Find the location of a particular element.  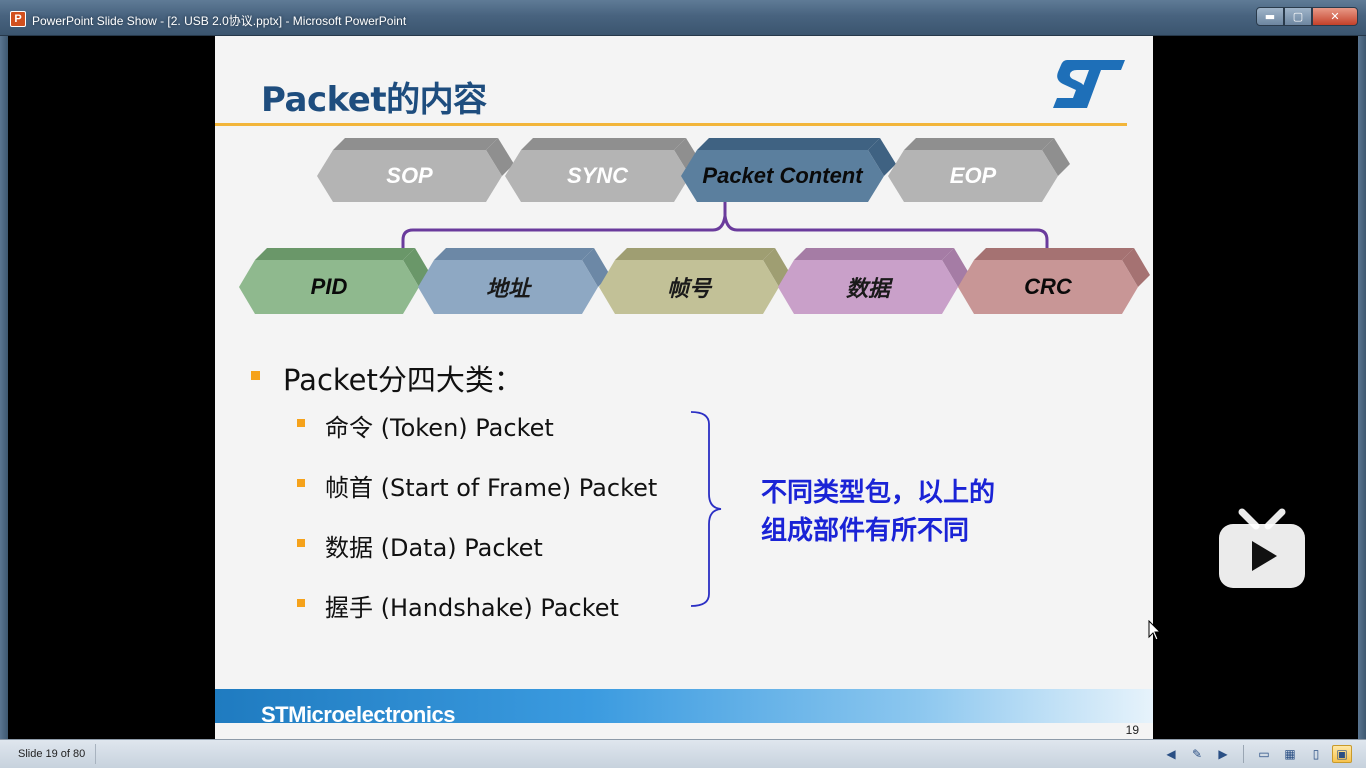

footer-brand: STMicroelectronics is located at coordinates (358, 714).